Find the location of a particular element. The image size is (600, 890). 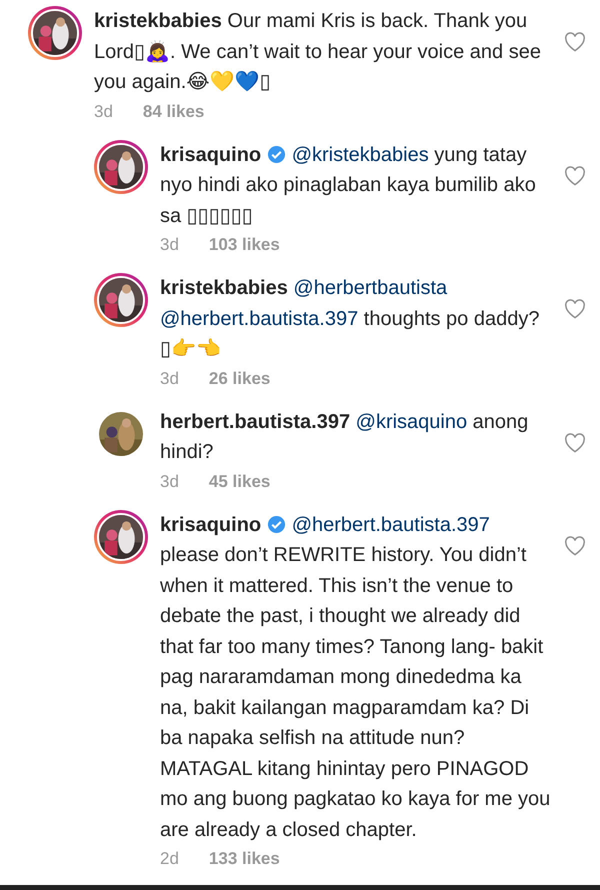

comment-text: herbert.bautista.397 @krisaquino anong hindi? is located at coordinates (345, 437).